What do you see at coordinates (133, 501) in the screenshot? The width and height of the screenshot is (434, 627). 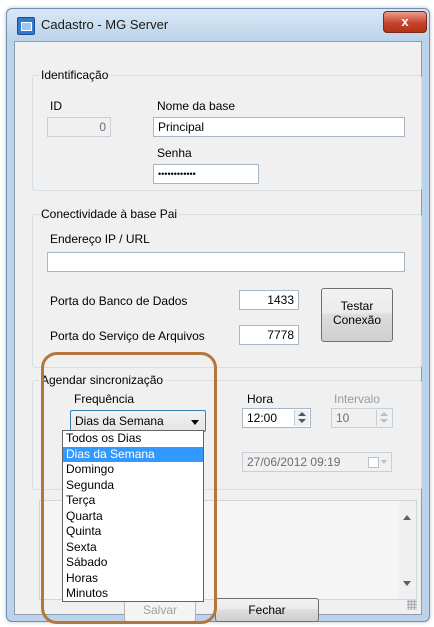 I see `option-terca: Terça` at bounding box center [133, 501].